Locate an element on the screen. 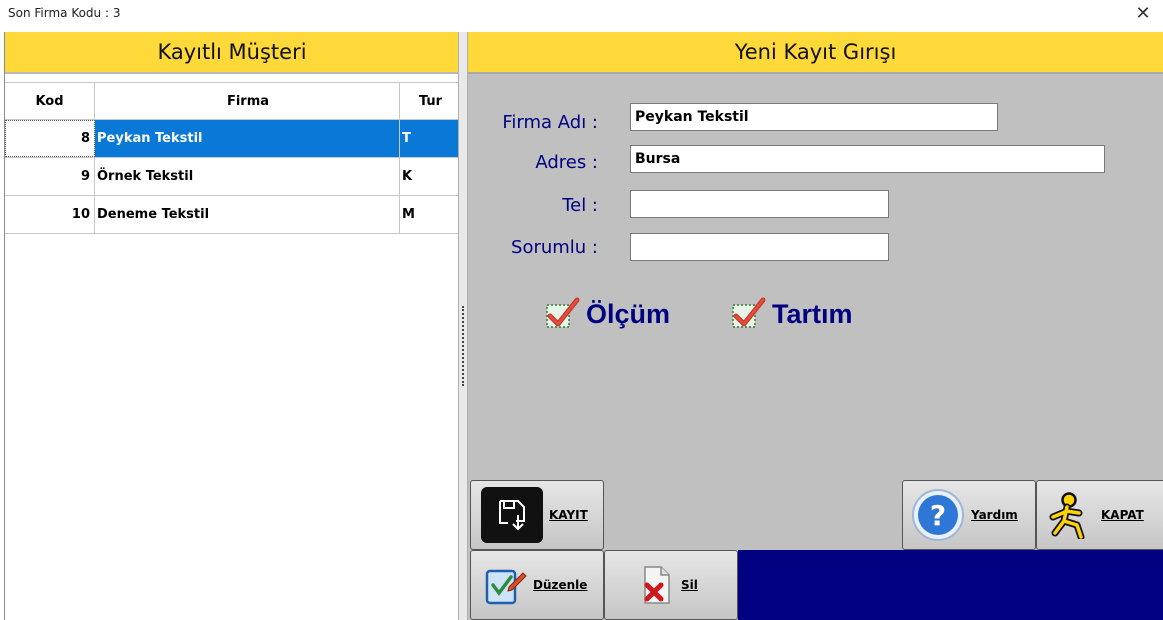 This screenshot has width=1163, height=620. sil-label: Sil is located at coordinates (689, 585).